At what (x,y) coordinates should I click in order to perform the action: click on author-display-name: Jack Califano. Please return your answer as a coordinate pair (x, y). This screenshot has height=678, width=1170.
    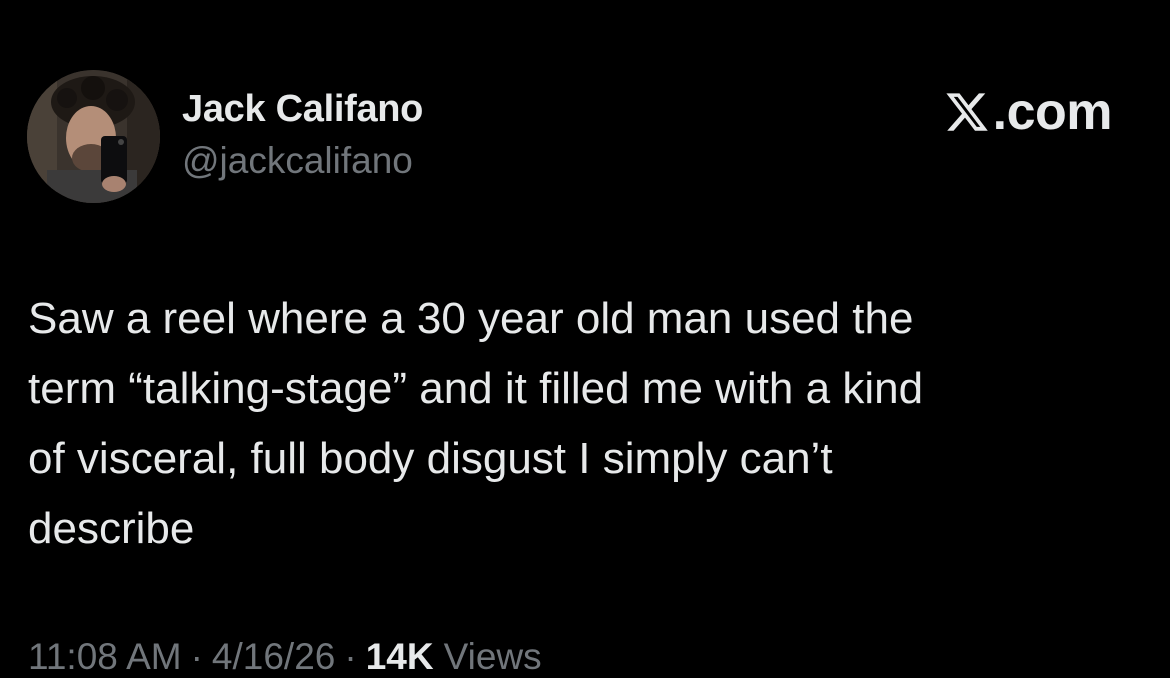
    Looking at the image, I should click on (302, 109).